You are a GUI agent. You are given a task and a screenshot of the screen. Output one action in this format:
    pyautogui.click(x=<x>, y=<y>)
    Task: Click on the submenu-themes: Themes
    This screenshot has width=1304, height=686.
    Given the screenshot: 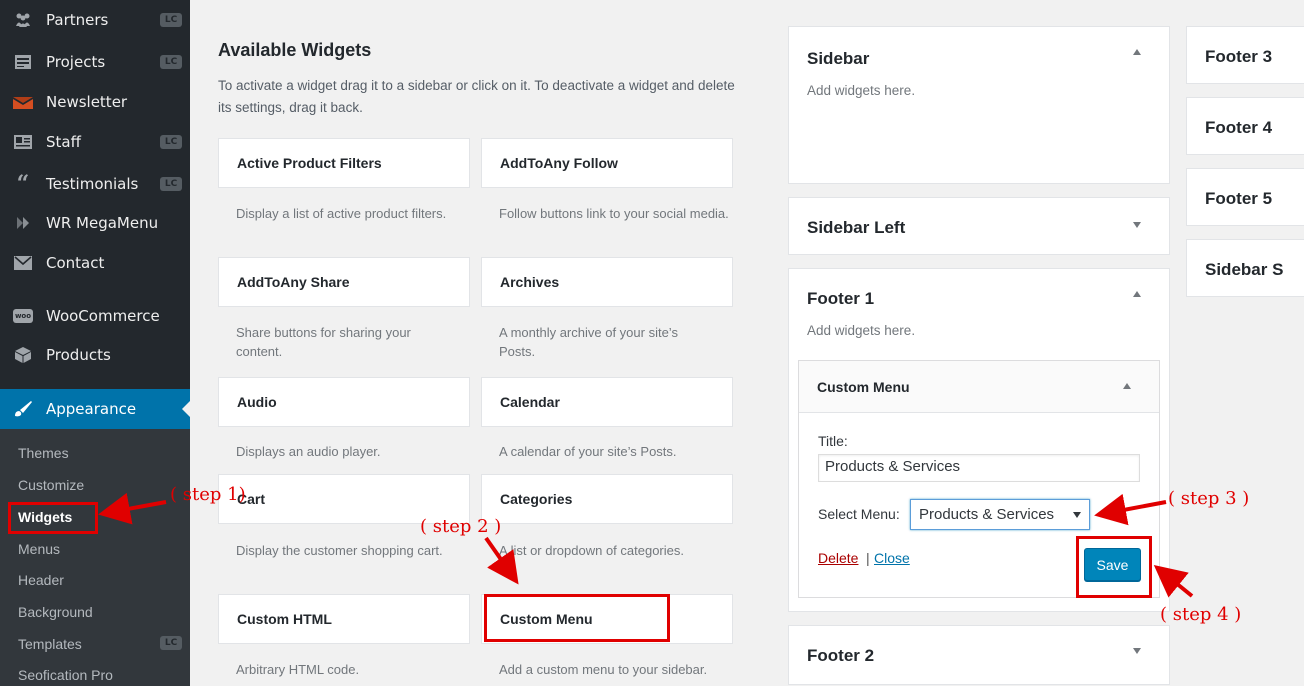 What is the action you would take?
    pyautogui.click(x=43, y=453)
    